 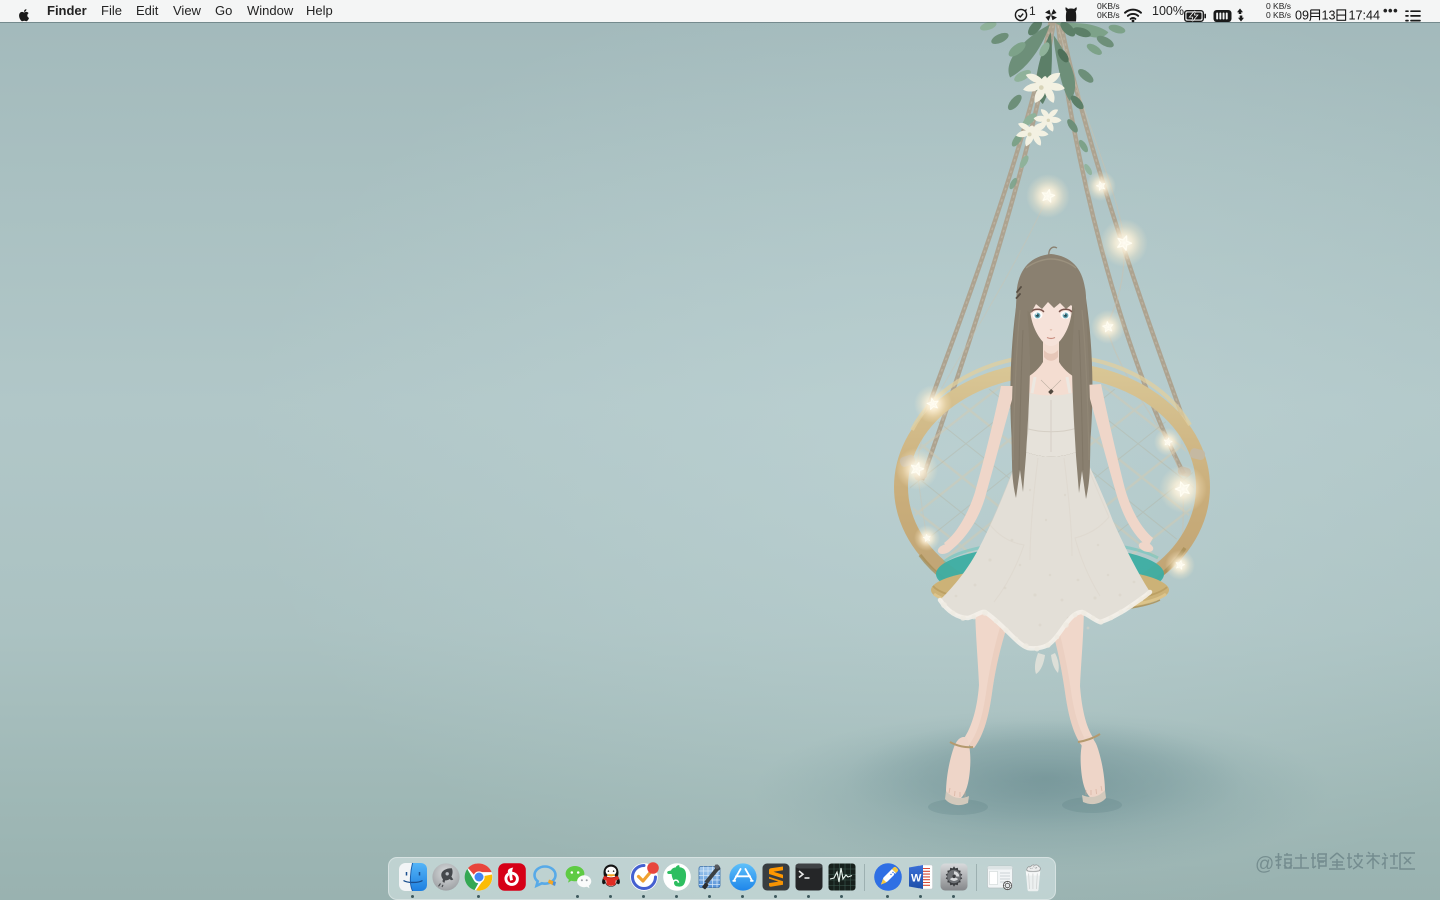 I want to click on svg-text: 17:44, so click(x=1365, y=15).